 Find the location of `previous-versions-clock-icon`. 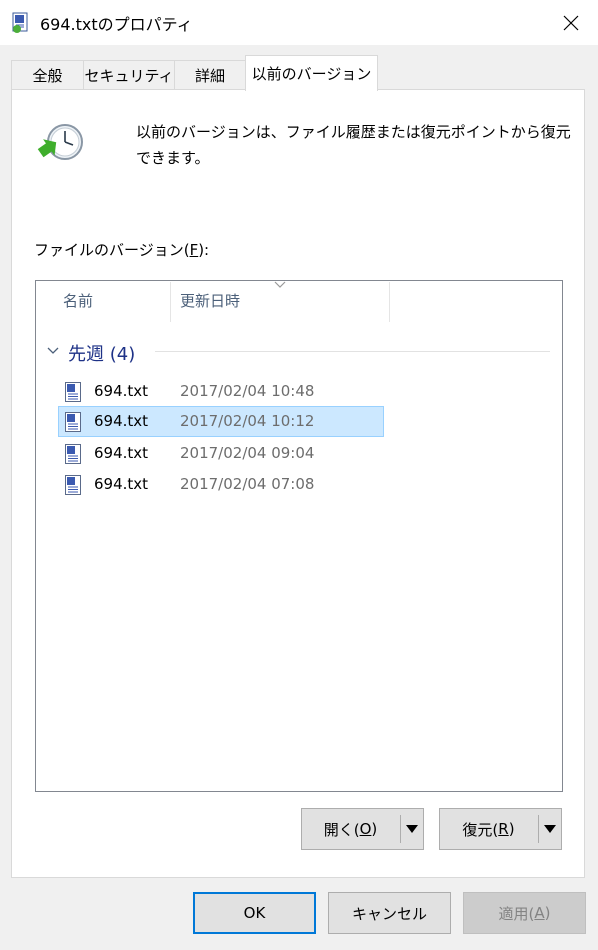

previous-versions-clock-icon is located at coordinates (60, 142).